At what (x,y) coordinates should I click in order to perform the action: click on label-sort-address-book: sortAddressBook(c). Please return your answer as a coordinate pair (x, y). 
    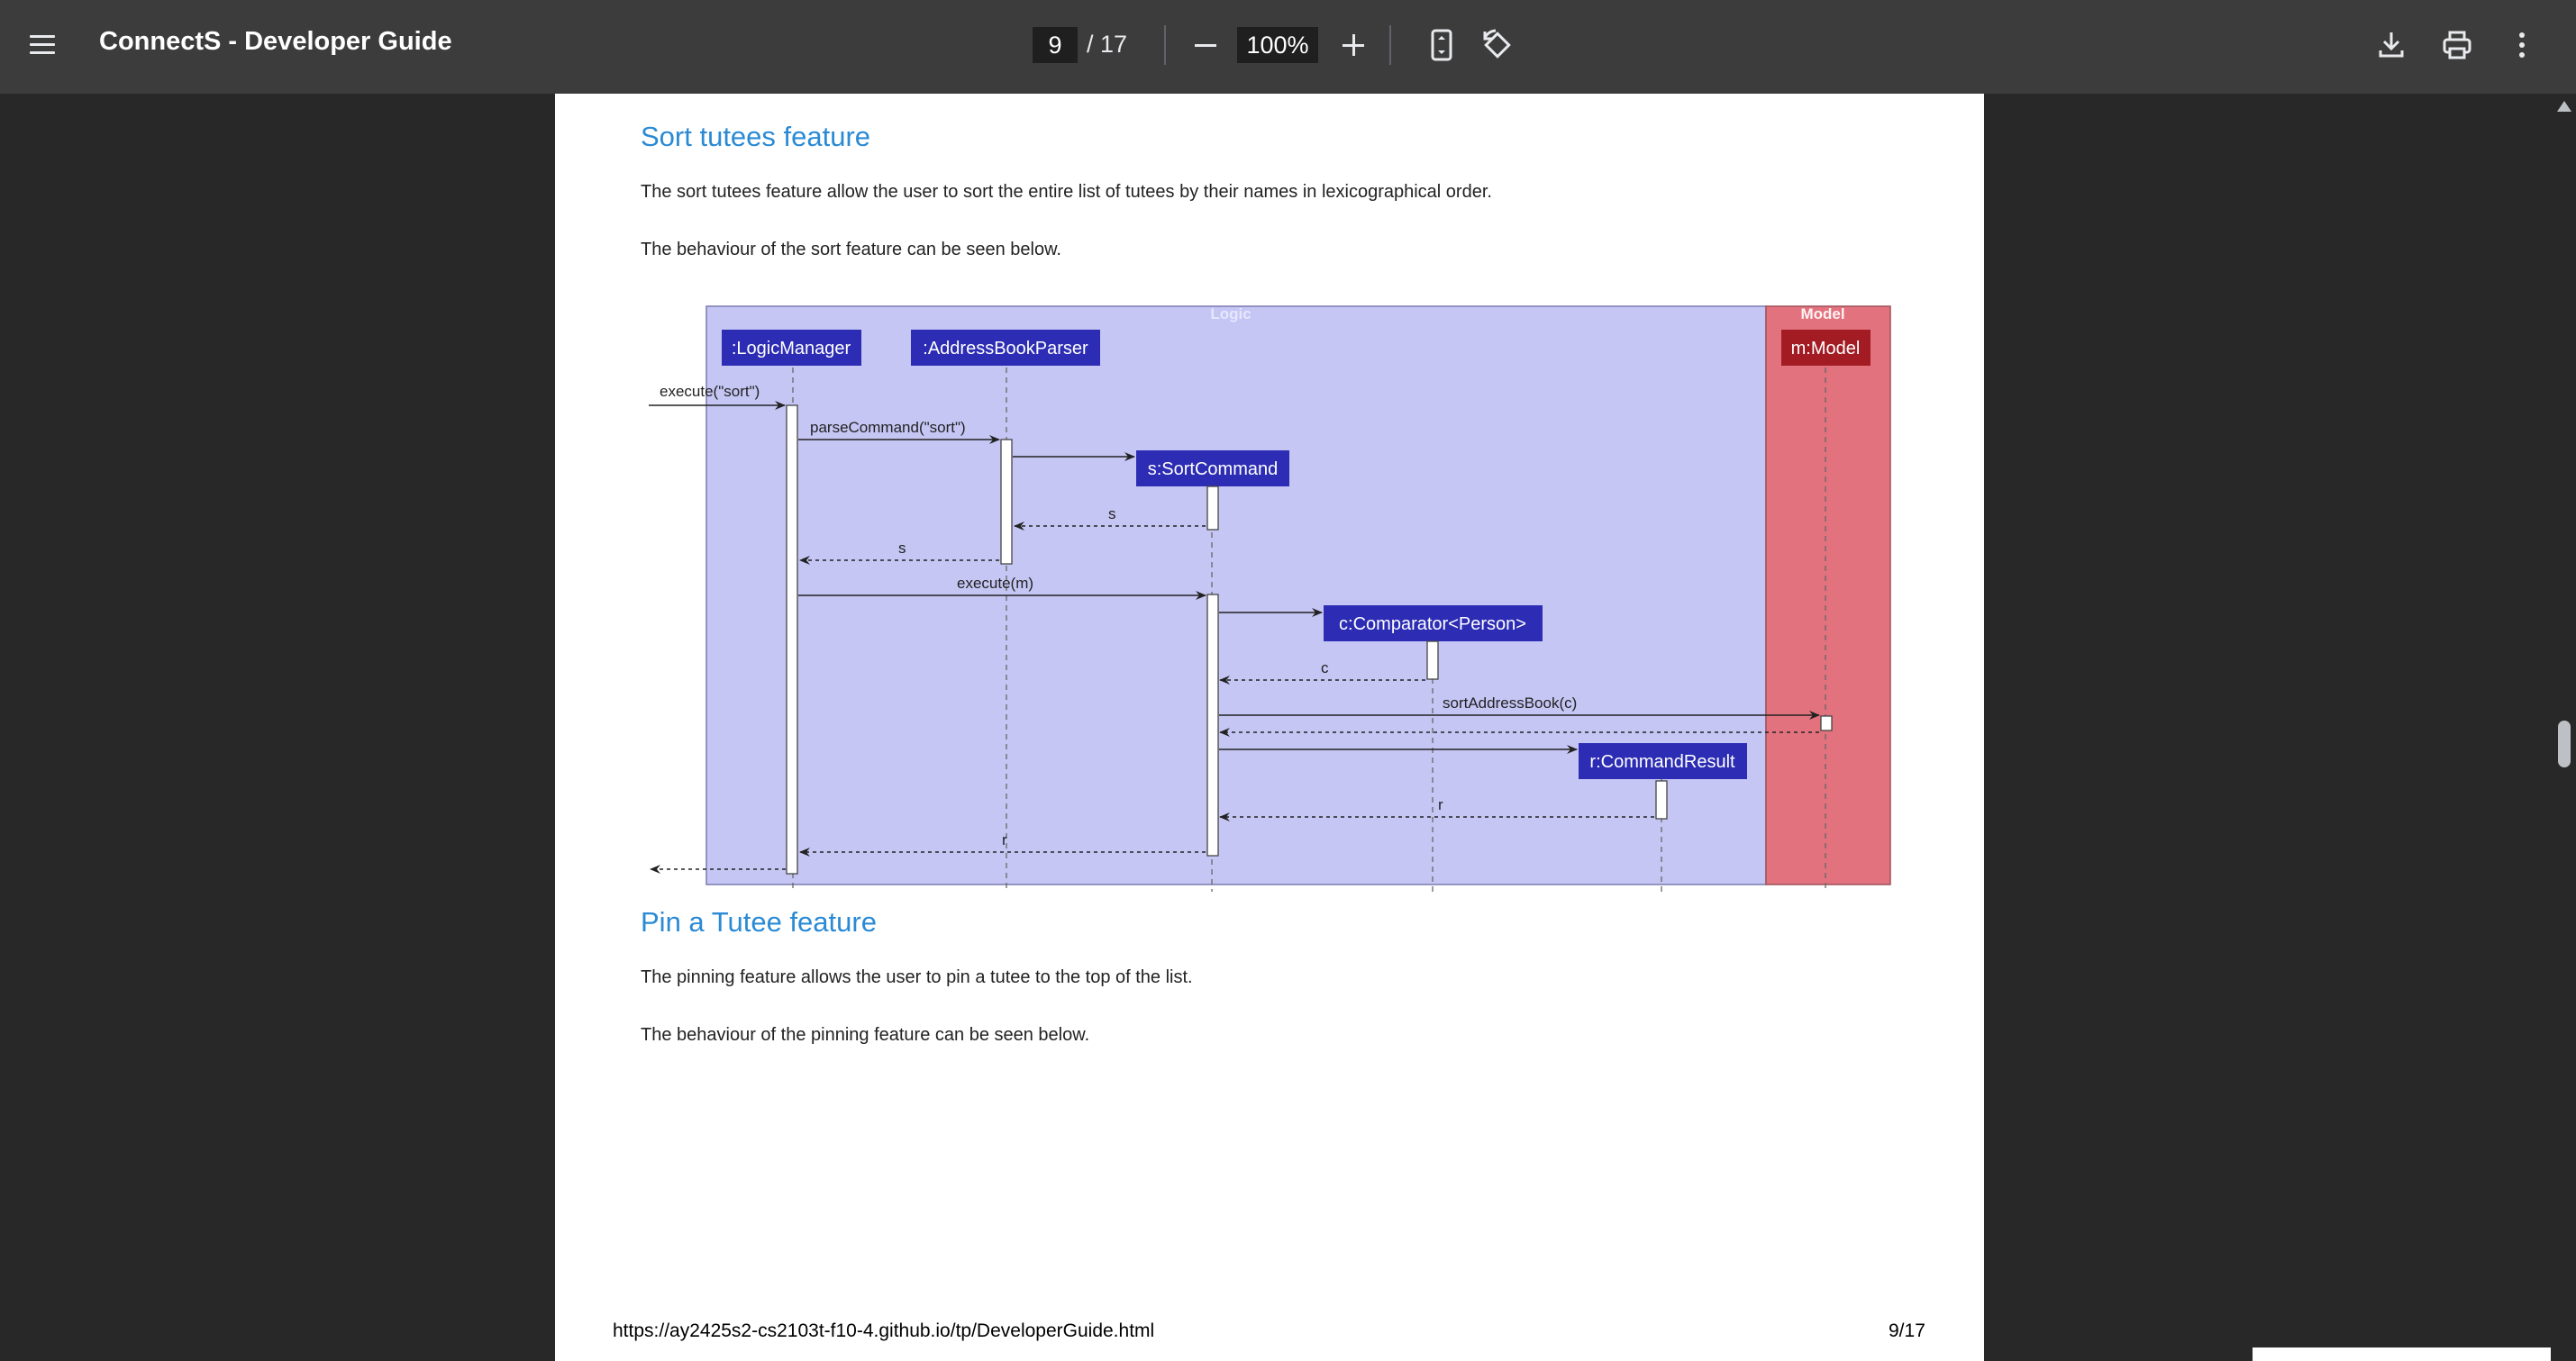
    Looking at the image, I should click on (1510, 703).